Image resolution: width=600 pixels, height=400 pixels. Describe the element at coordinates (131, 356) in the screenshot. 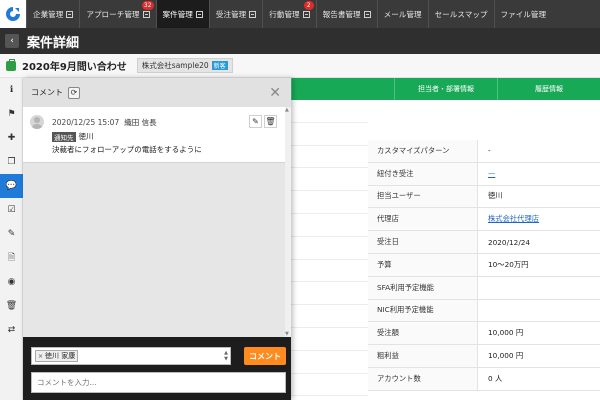

I see `recipient-input: × 徳川 家康 ▲ ▼` at that location.